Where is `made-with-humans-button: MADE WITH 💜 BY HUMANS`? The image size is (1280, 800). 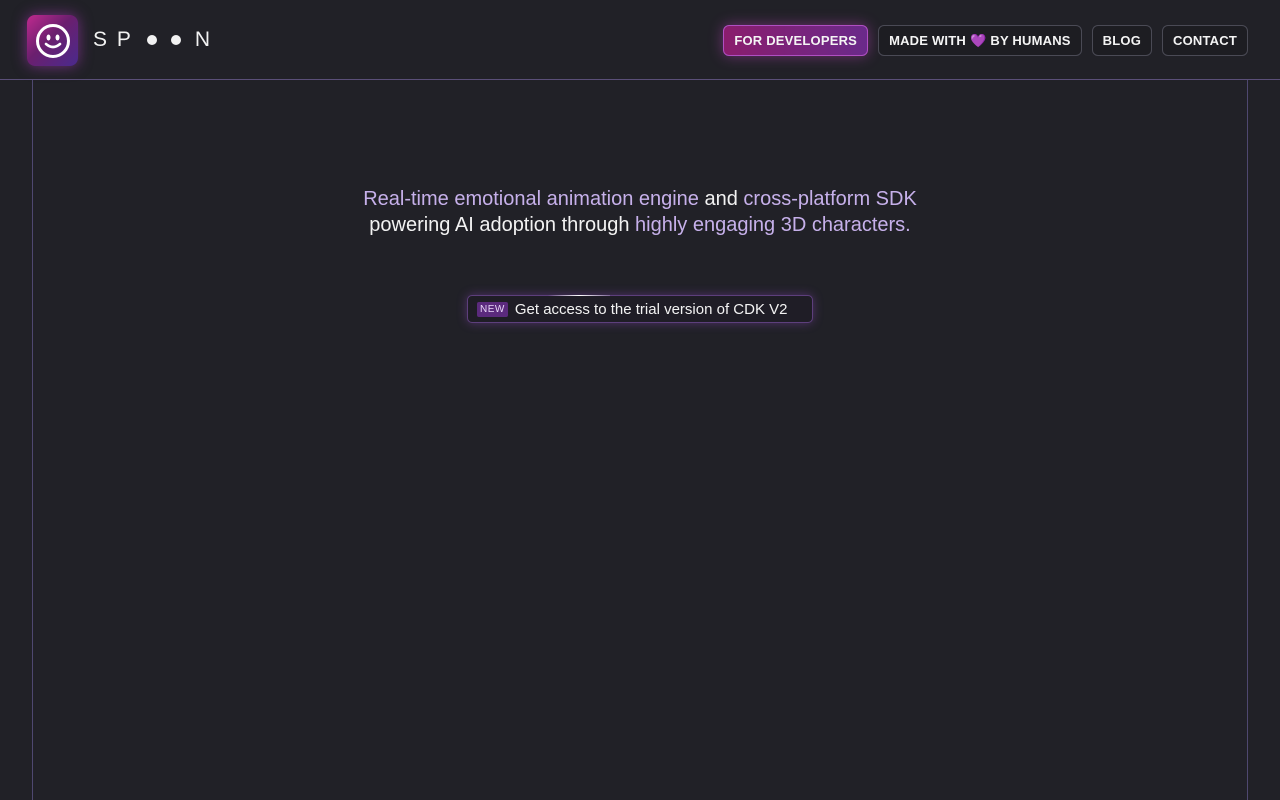 made-with-humans-button: MADE WITH 💜 BY HUMANS is located at coordinates (980, 40).